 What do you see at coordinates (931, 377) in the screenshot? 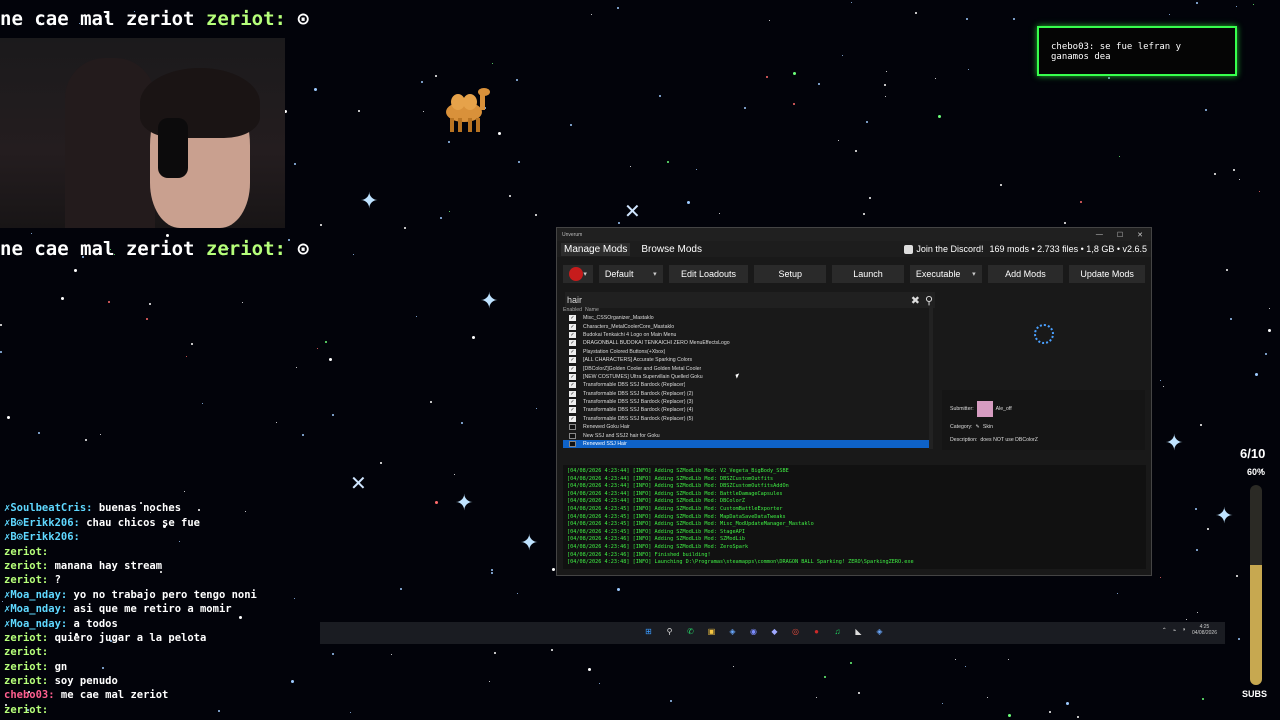
I see `mod-list-scrollbar` at bounding box center [931, 377].